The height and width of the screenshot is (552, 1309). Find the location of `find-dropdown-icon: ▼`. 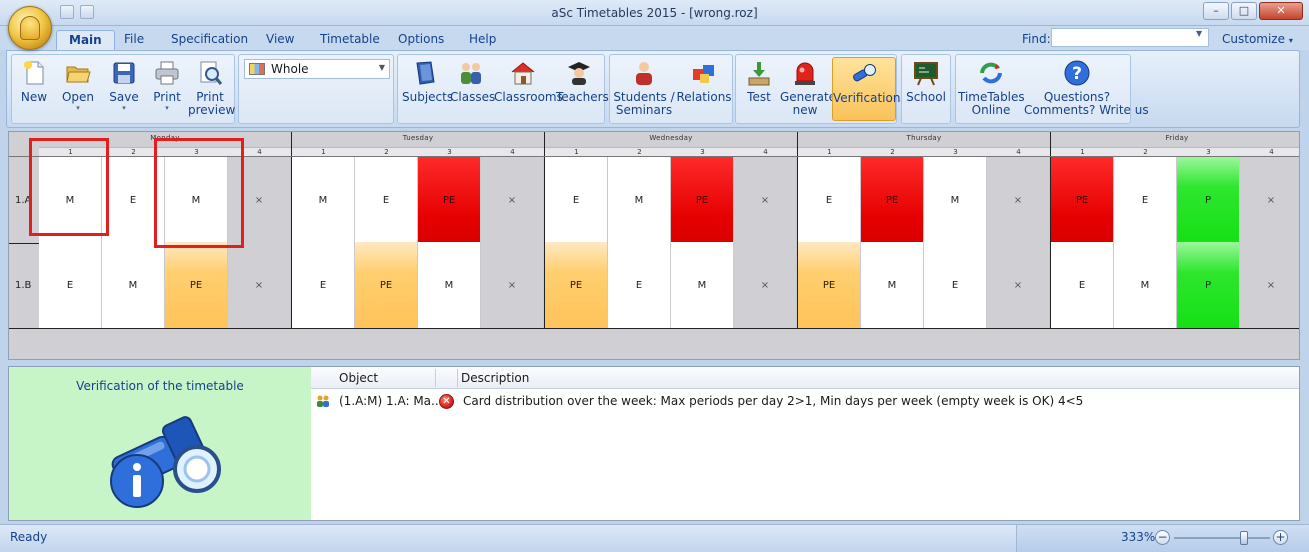

find-dropdown-icon: ▼ is located at coordinates (1199, 33).